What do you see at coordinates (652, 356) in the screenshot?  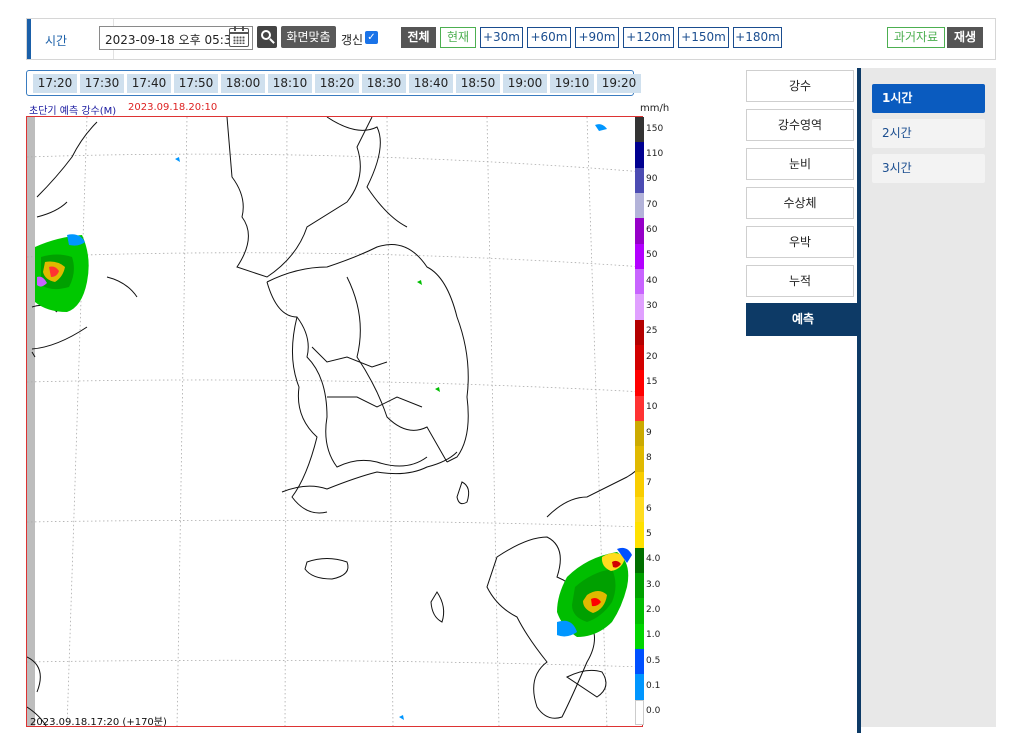 I see `legend-label: 20` at bounding box center [652, 356].